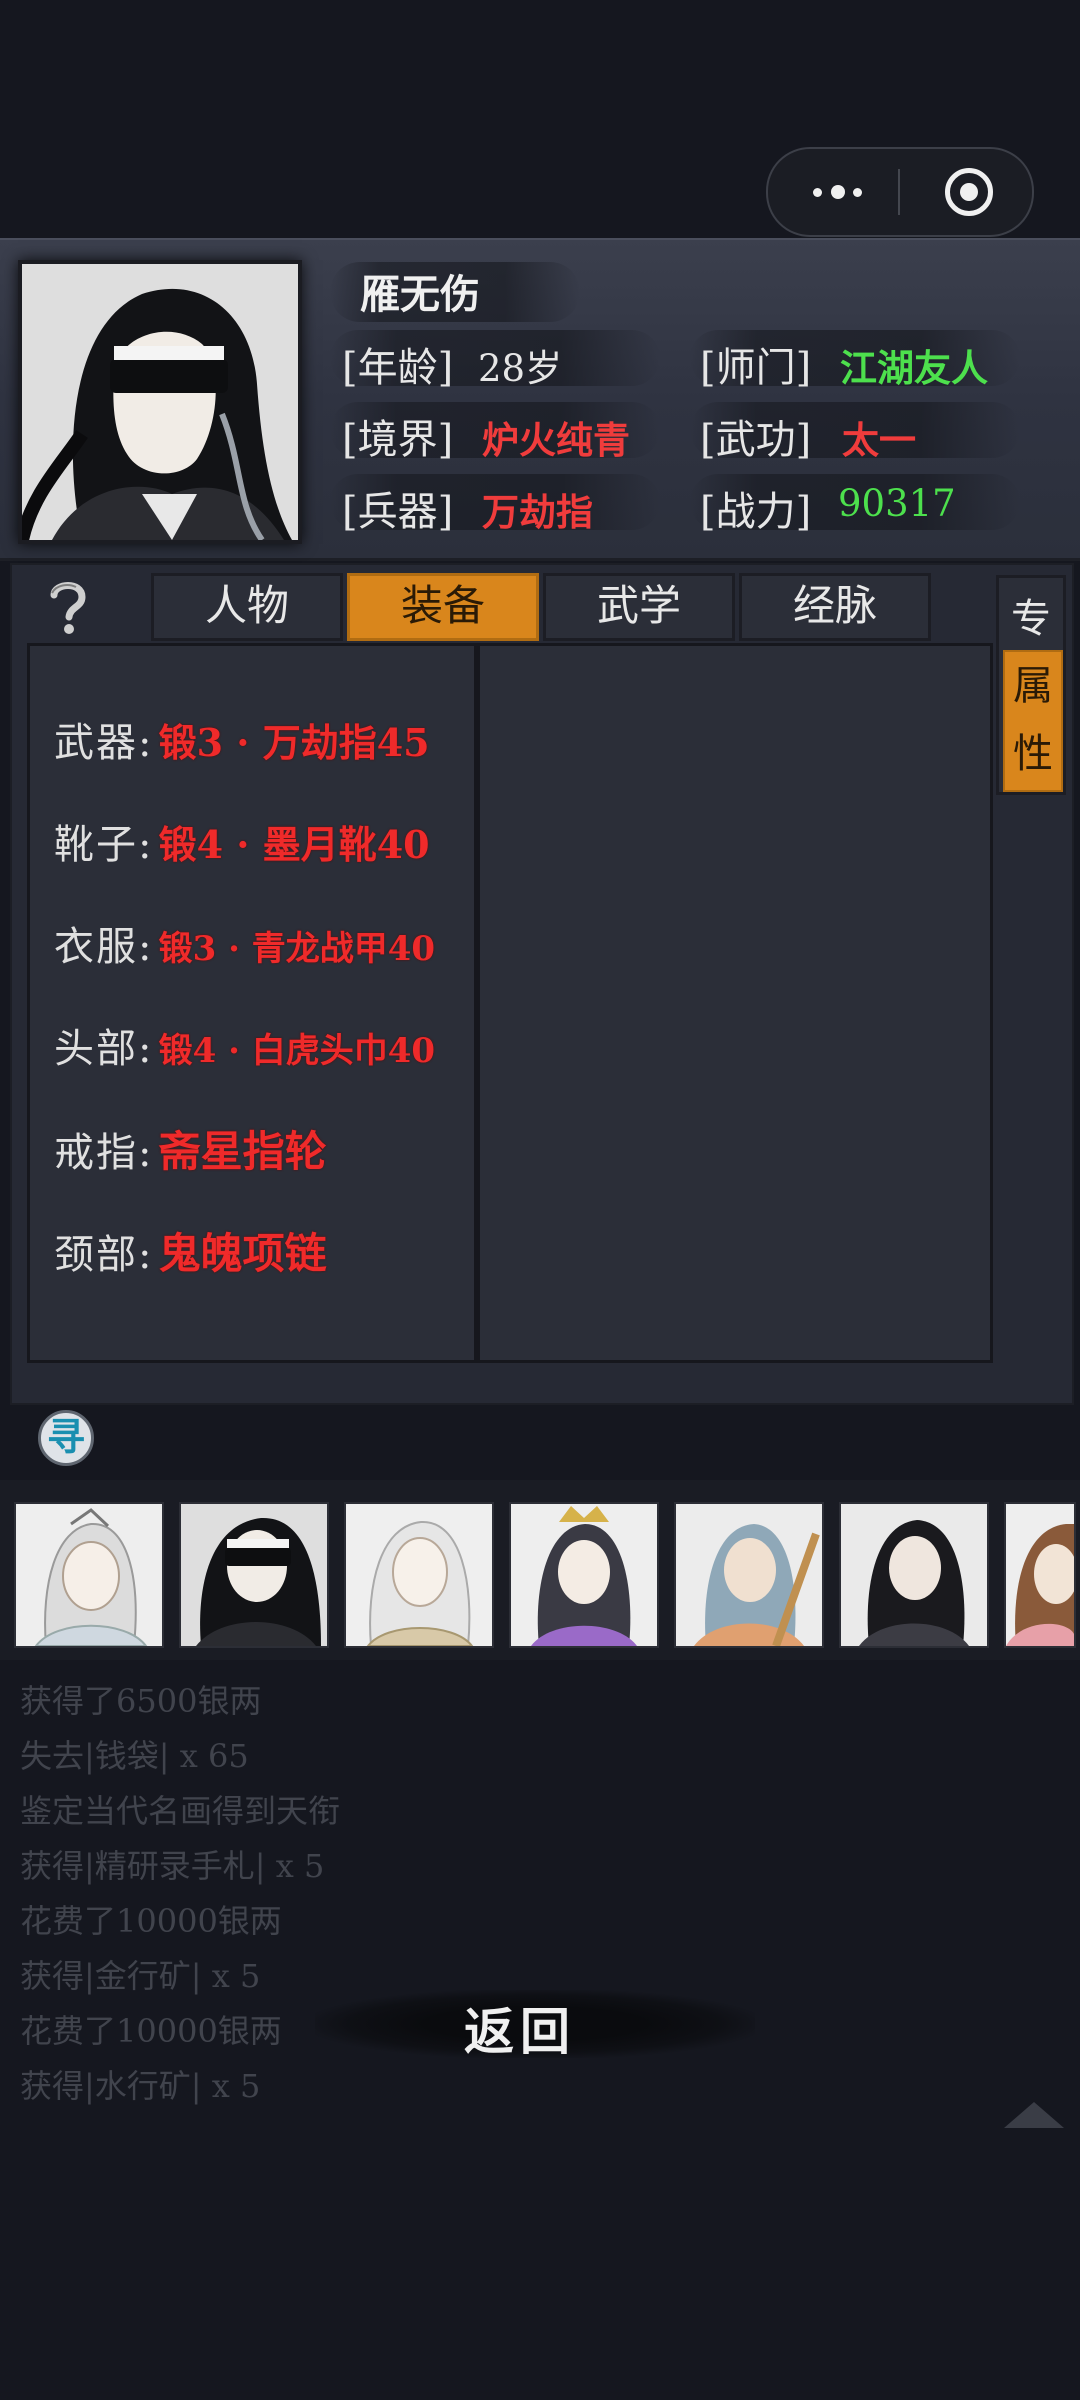 This screenshot has width=1080, height=2400. I want to click on age-label: [年龄], so click(398, 368).